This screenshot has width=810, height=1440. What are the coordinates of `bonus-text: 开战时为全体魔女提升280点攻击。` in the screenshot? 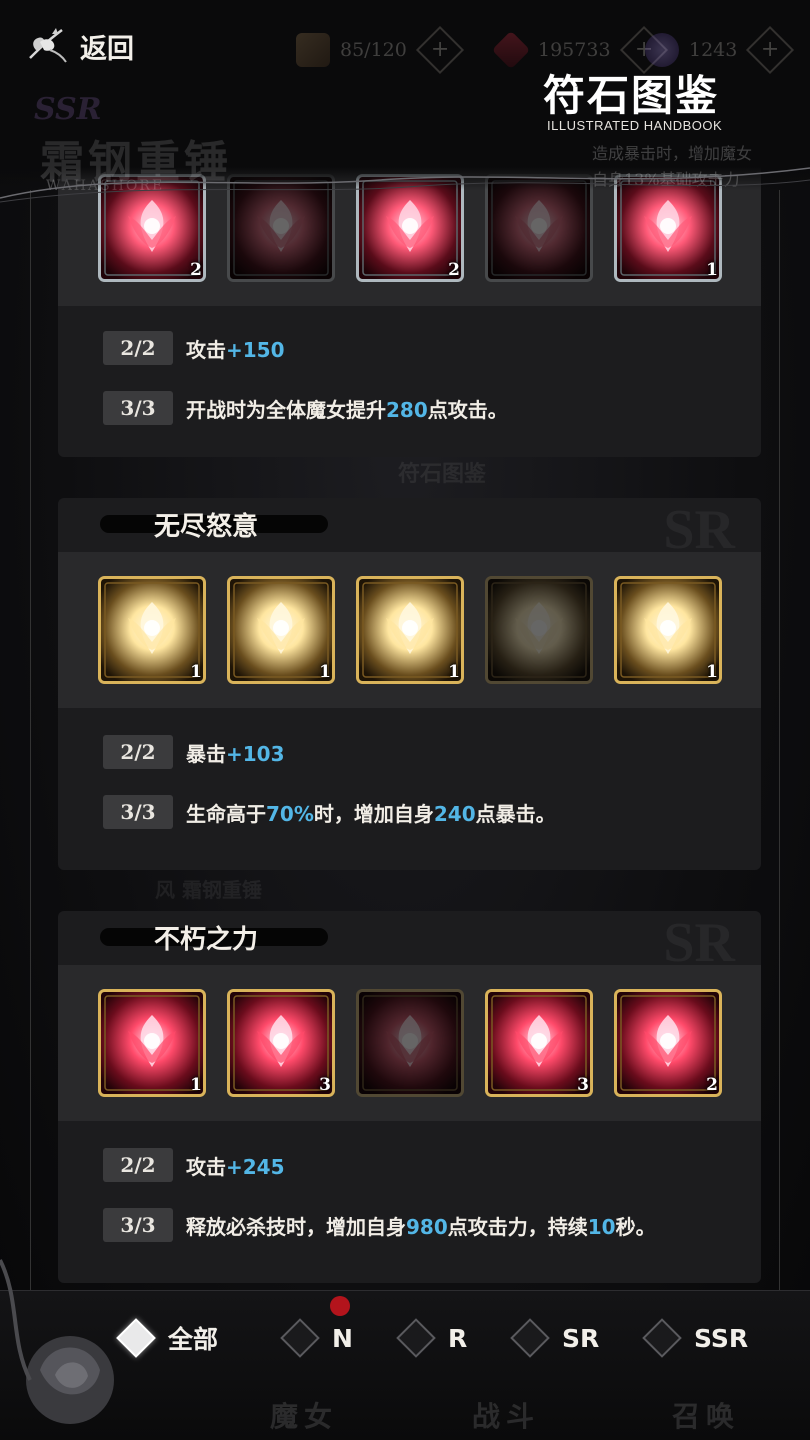 It's located at (347, 409).